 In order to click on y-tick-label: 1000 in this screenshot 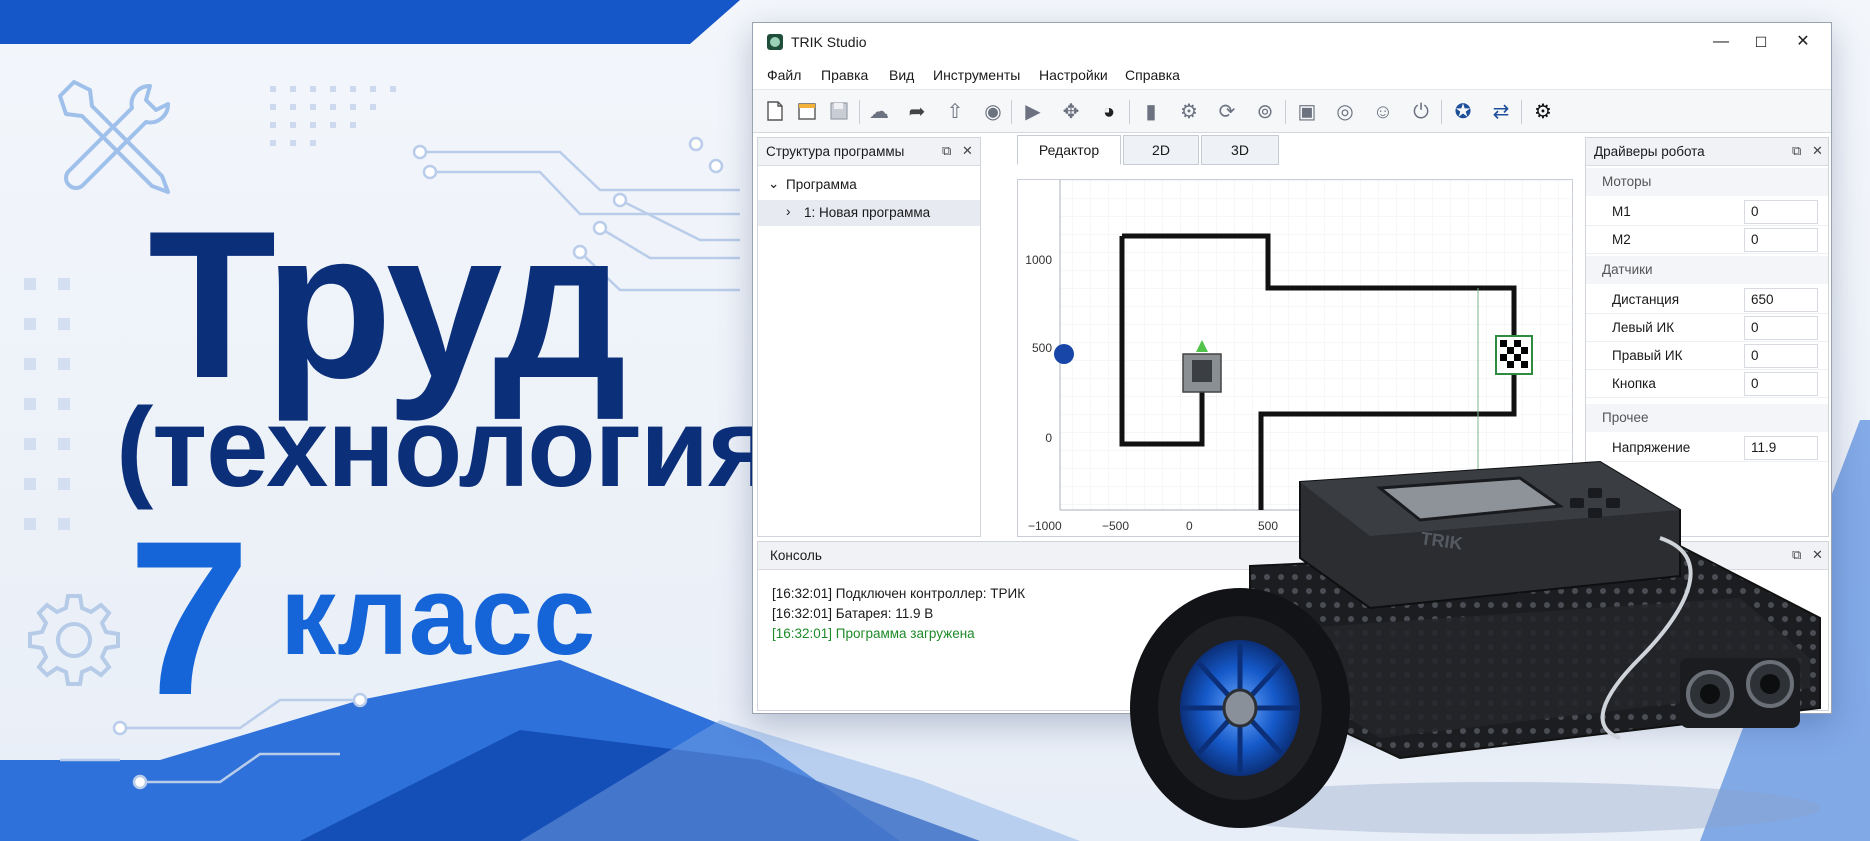, I will do `click(1038, 260)`.